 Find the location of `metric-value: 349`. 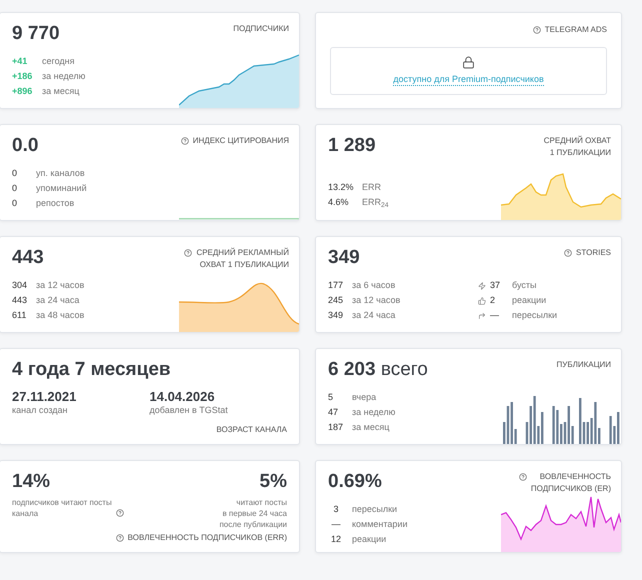

metric-value: 349 is located at coordinates (344, 258).